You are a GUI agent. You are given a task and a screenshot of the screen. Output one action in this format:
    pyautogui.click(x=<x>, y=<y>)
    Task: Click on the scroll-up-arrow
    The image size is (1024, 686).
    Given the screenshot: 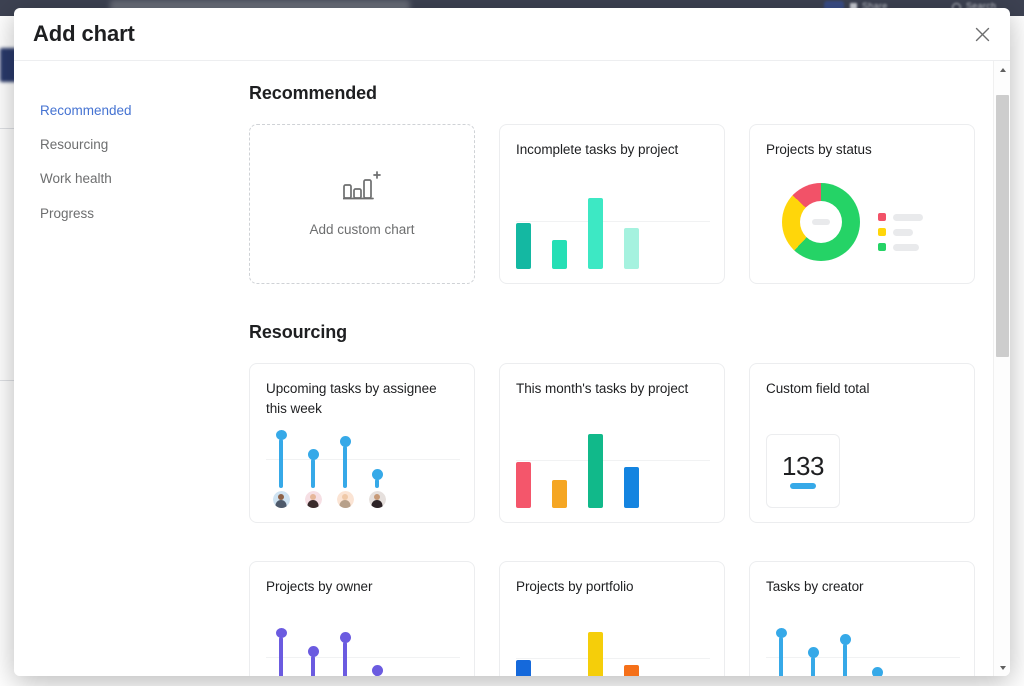 What is the action you would take?
    pyautogui.click(x=1002, y=69)
    